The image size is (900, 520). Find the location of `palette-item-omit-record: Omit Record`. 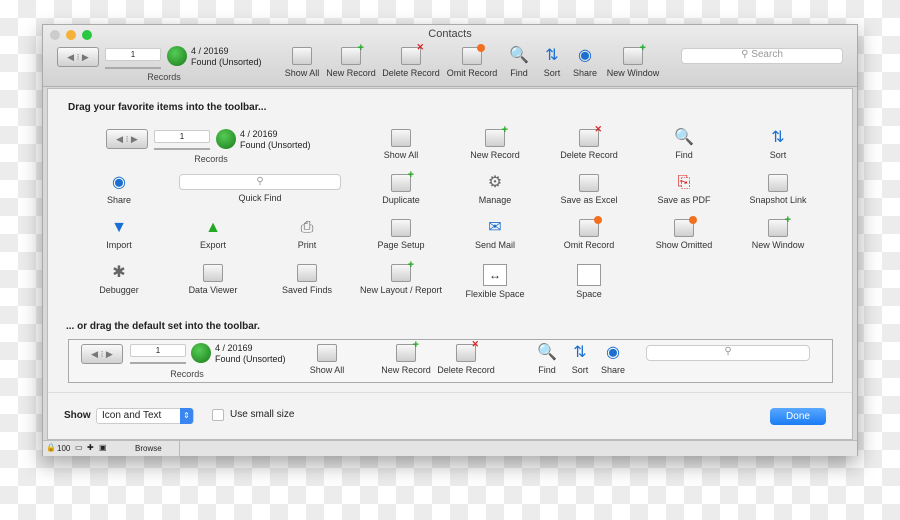

palette-item-omit-record: Omit Record is located at coordinates (589, 233).